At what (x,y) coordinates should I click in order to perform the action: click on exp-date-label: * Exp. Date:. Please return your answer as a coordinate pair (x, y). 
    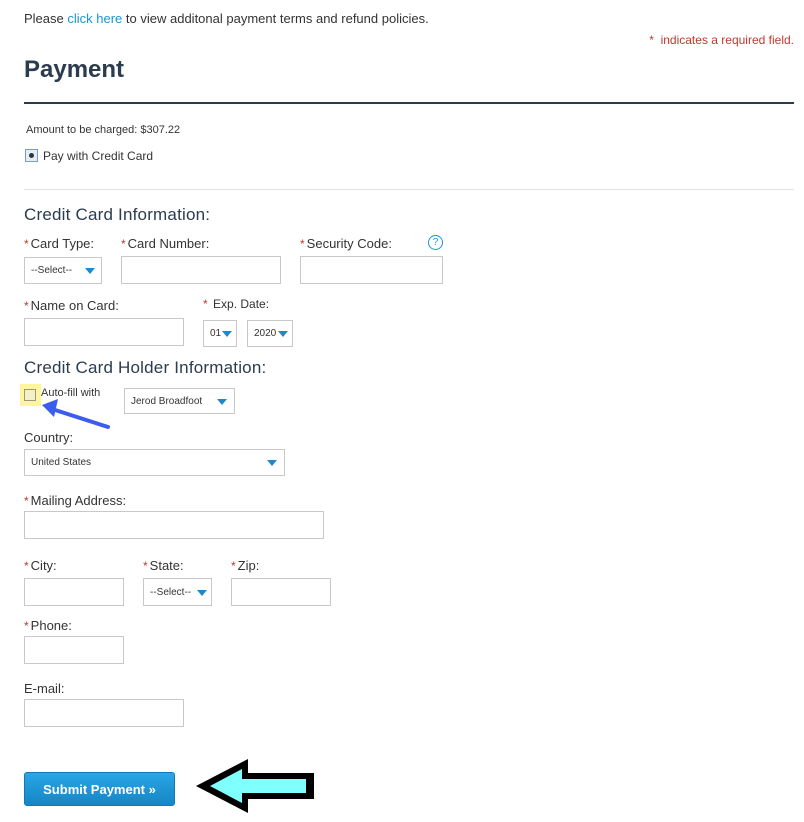
    Looking at the image, I should click on (236, 304).